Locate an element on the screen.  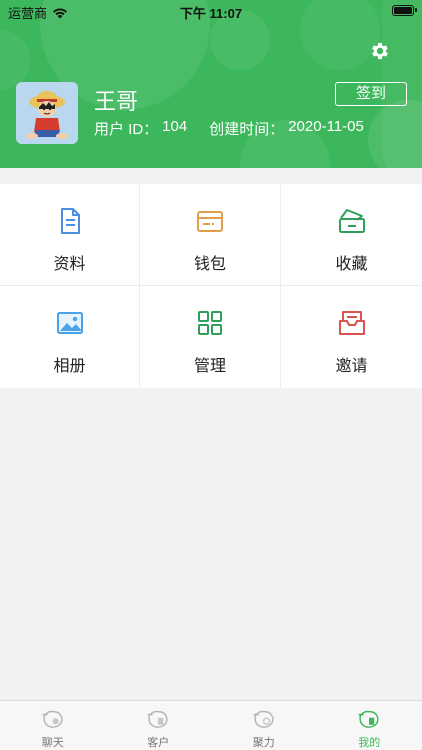
favorites-box-icon is located at coordinates (351, 221).